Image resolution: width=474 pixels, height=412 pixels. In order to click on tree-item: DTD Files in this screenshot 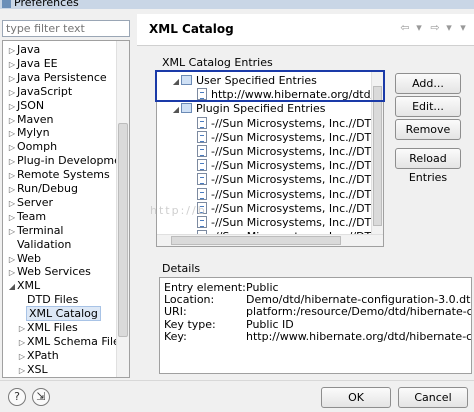, I will do `click(47, 300)`.